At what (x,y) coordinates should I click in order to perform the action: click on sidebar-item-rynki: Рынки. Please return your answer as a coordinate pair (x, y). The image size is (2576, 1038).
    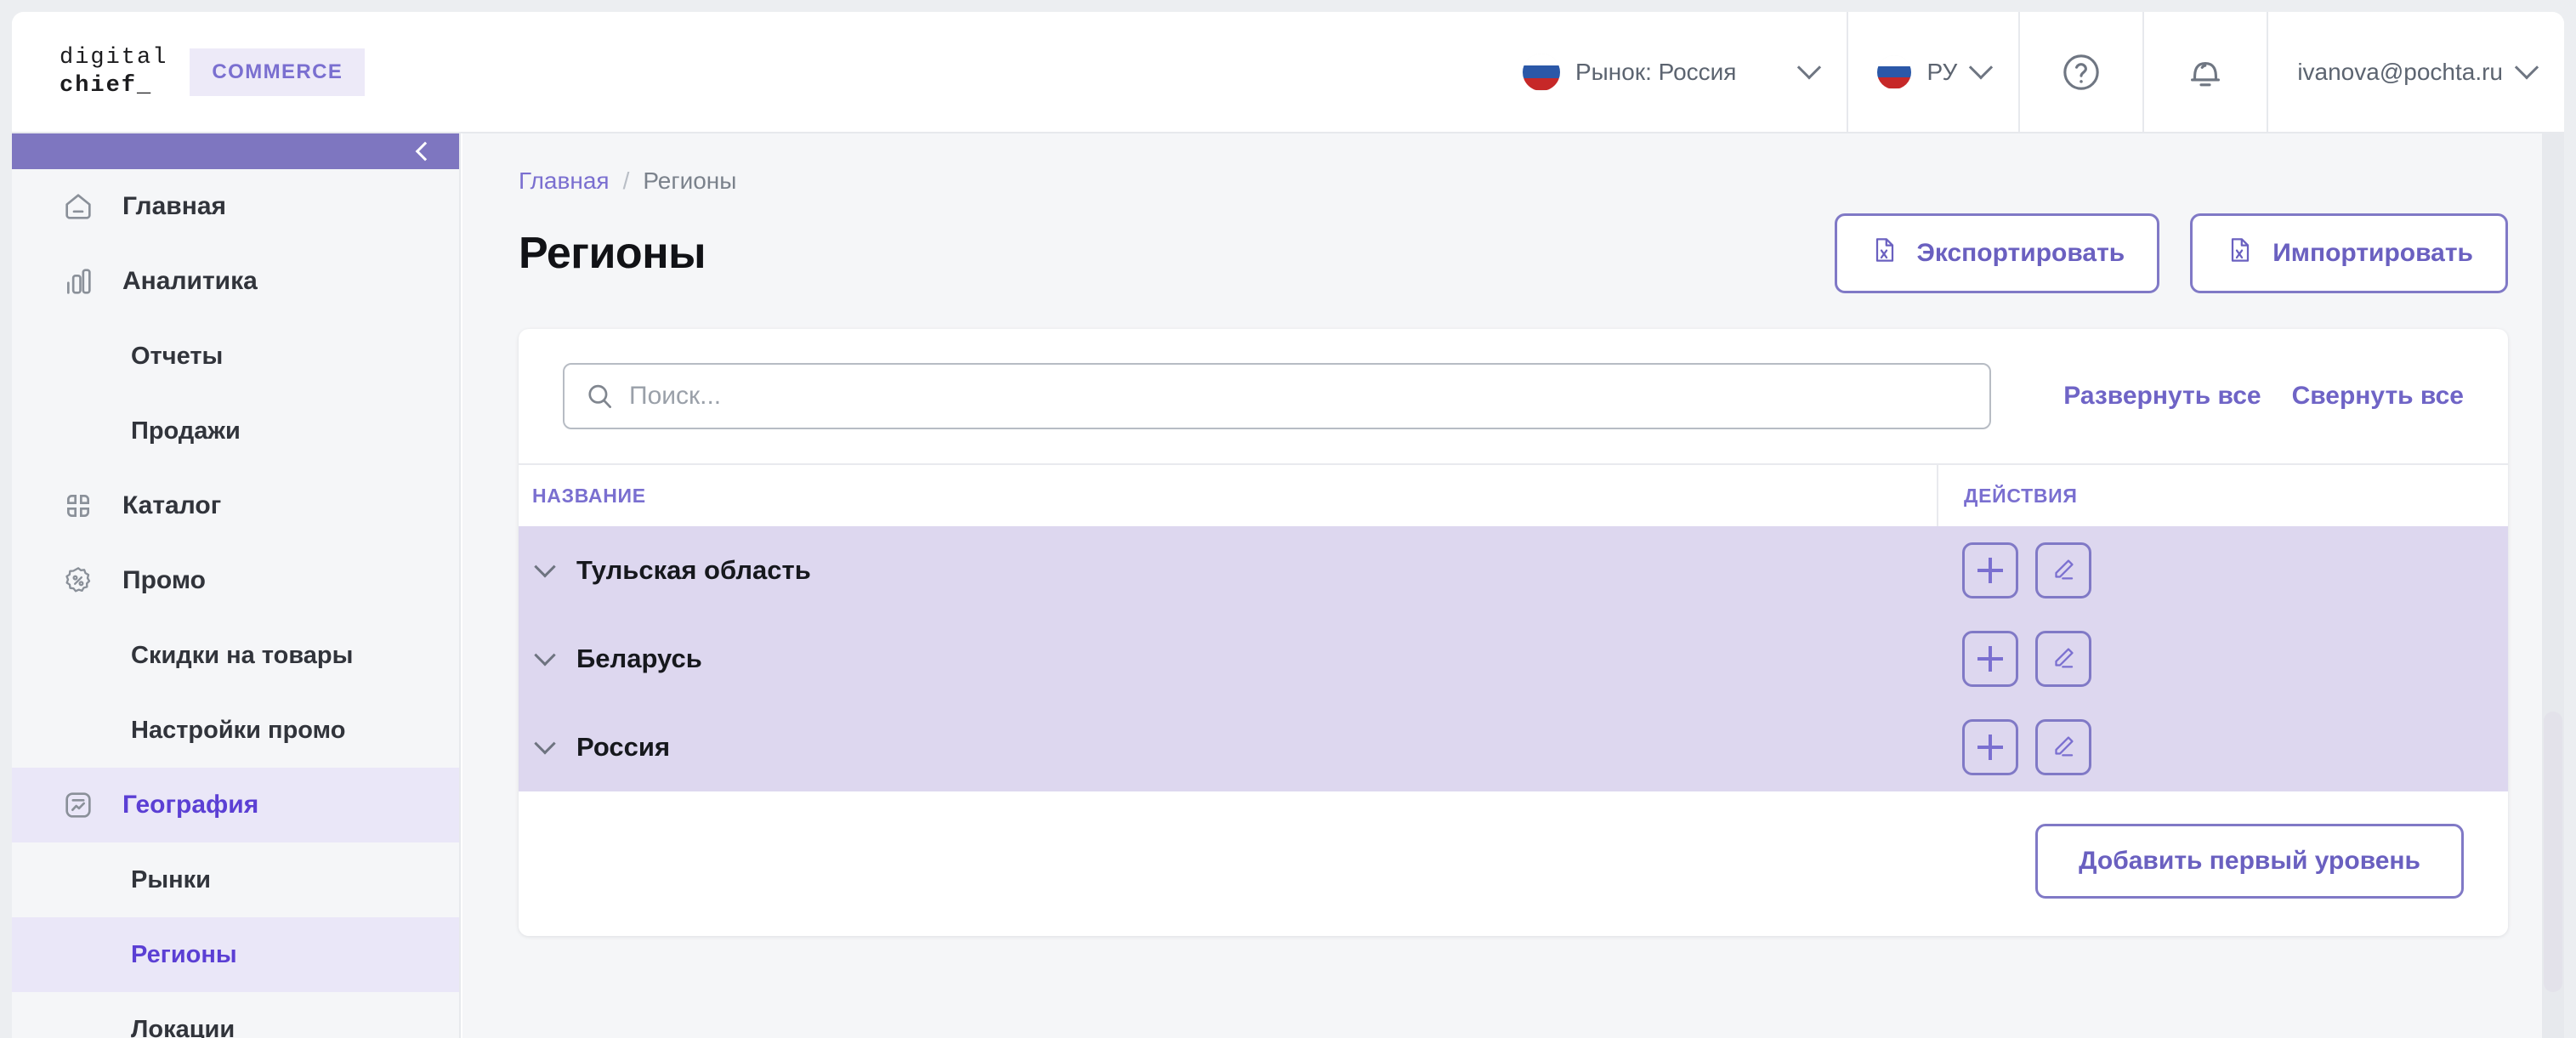
    Looking at the image, I should click on (236, 879).